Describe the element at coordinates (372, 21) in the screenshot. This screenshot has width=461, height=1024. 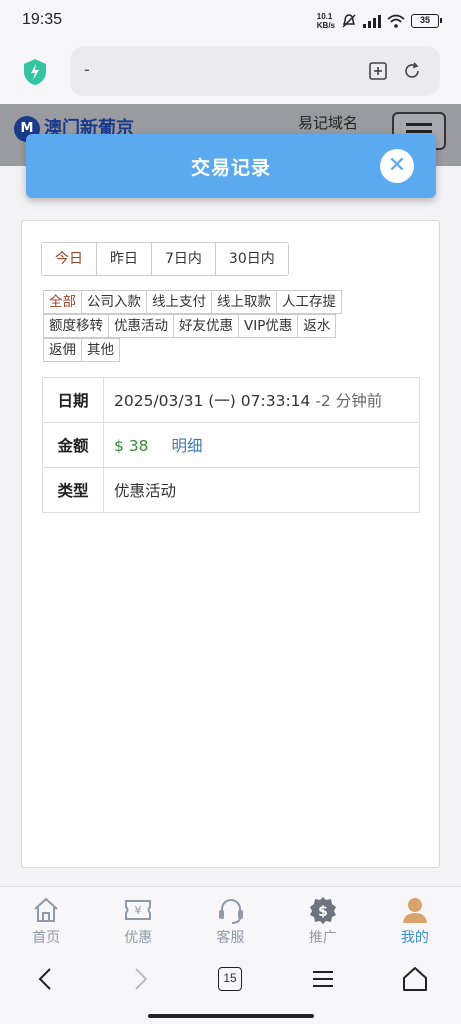
I see `signal-icon` at that location.